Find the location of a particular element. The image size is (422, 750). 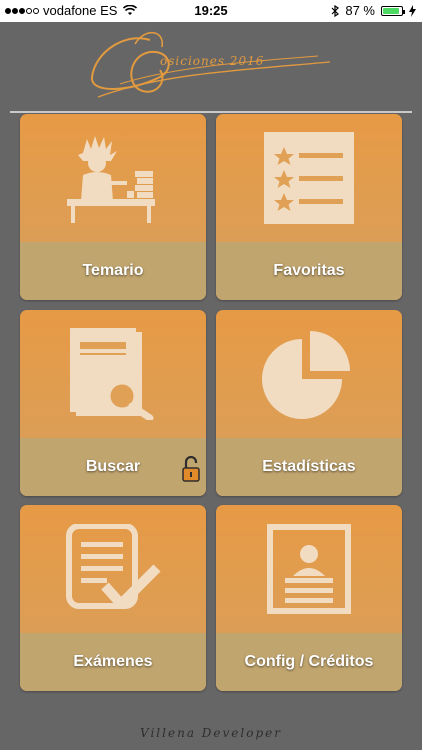

status-right: 87 % is located at coordinates (373, 10).